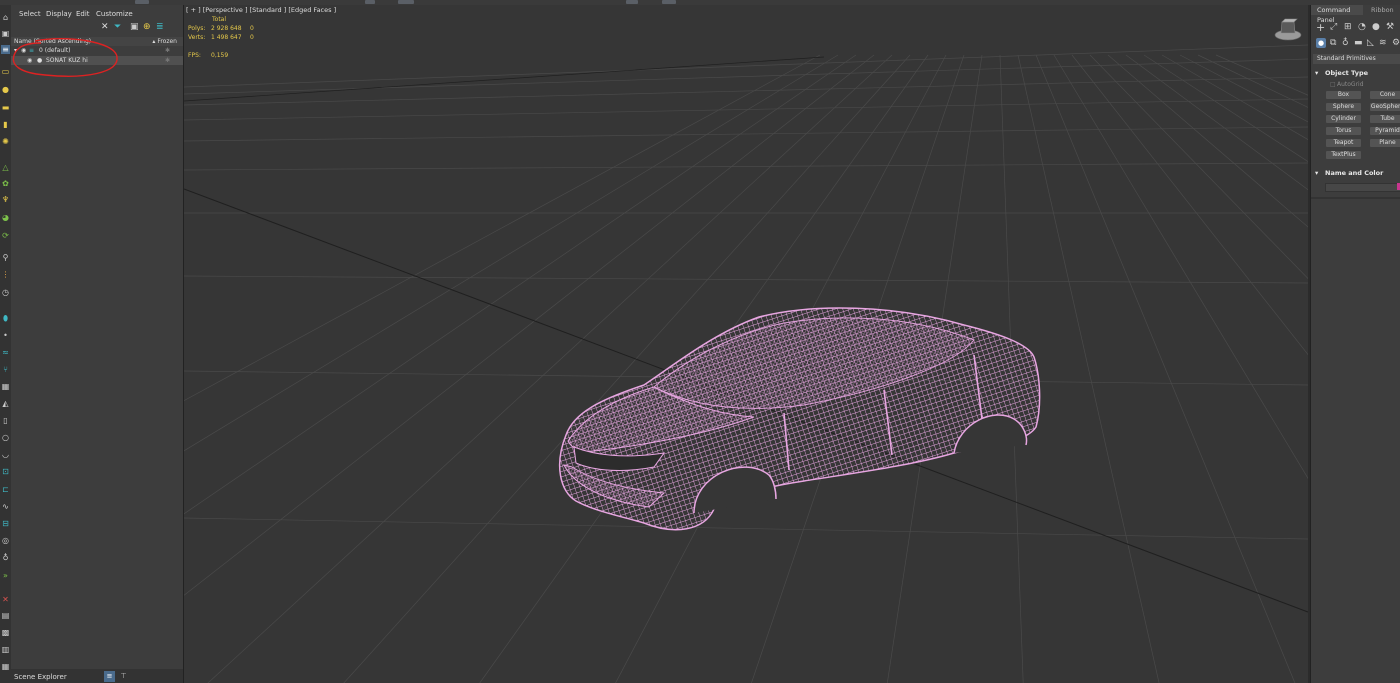 Image resolution: width=1400 pixels, height=683 pixels. What do you see at coordinates (197, 28) in the screenshot?
I see `polys-label: Polys:` at bounding box center [197, 28].